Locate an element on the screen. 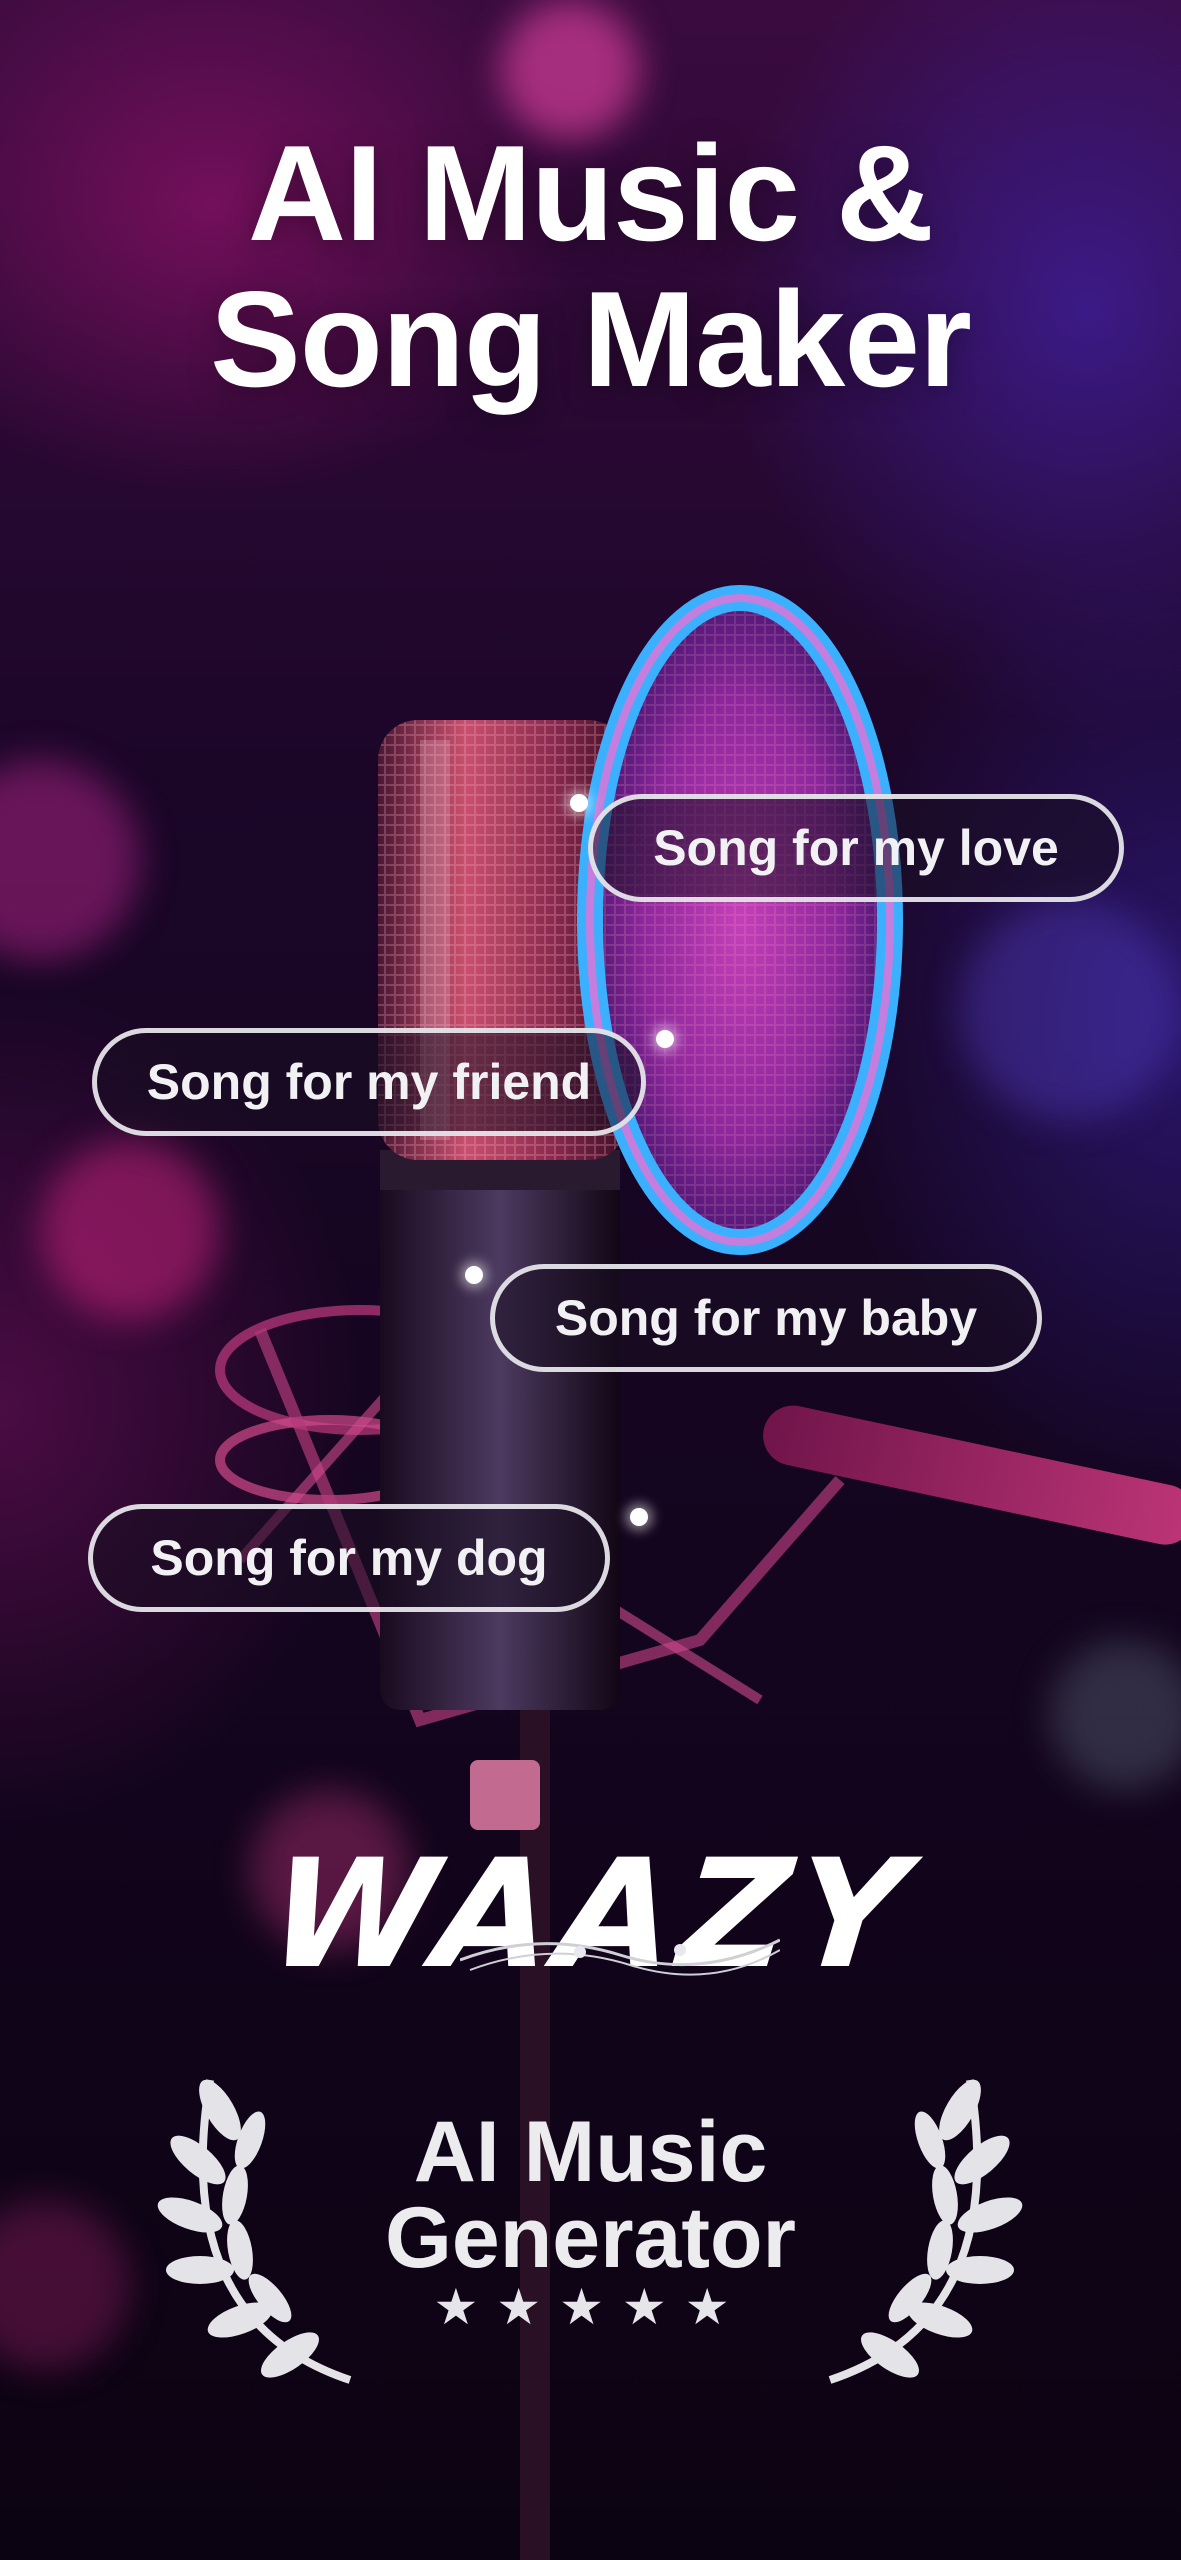 The image size is (1181, 2560). headline-line-1: AI Music & is located at coordinates (590, 193).